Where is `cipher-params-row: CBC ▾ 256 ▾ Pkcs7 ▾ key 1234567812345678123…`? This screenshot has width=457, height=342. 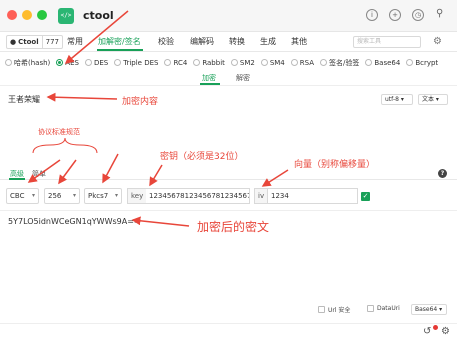
cipher-params-row: CBC ▾ 256 ▾ Pkcs7 ▾ key 1234567812345678123… is located at coordinates (228, 196).